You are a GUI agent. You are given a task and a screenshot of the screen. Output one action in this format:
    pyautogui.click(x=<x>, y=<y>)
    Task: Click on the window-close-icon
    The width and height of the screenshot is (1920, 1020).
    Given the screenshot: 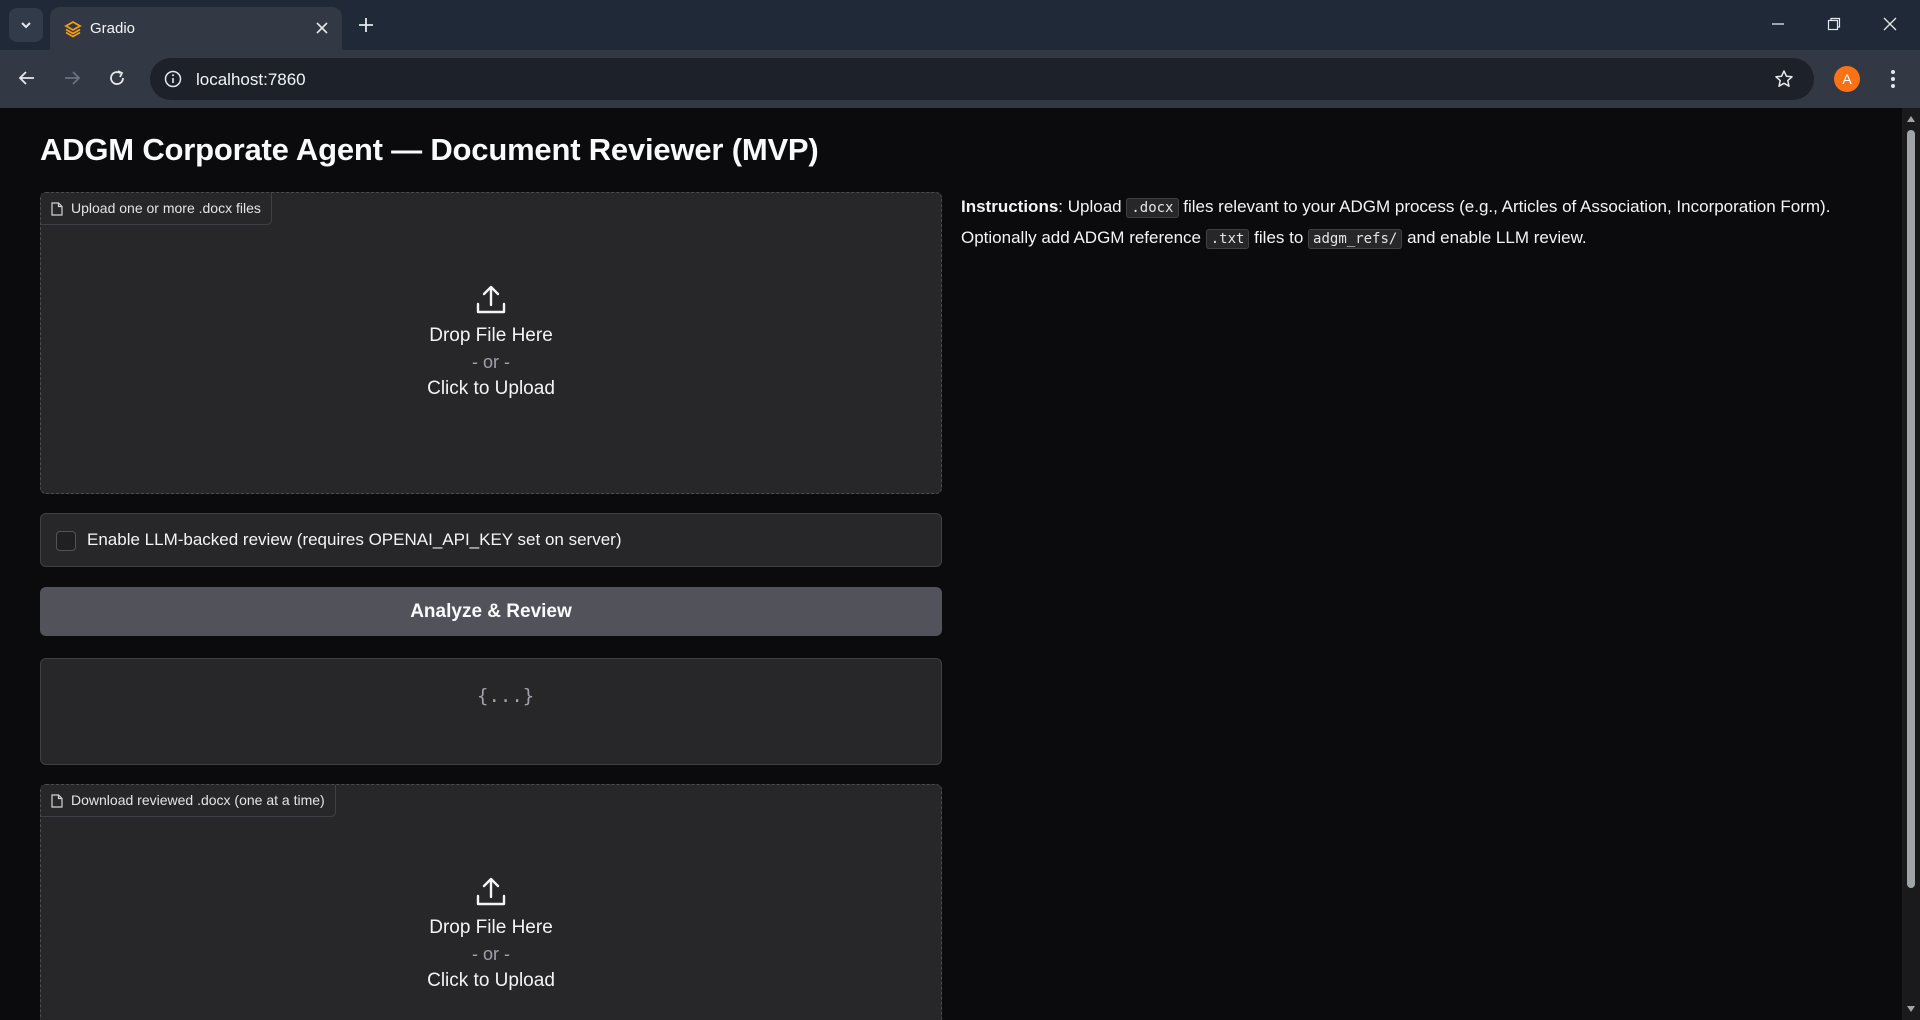 What is the action you would take?
    pyautogui.click(x=1890, y=24)
    